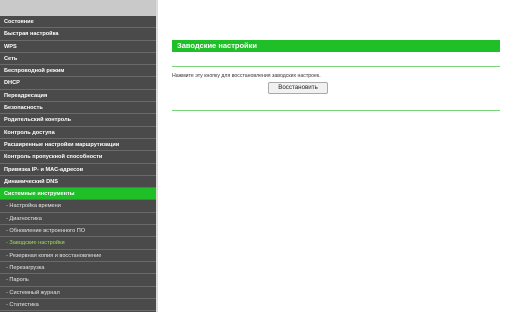  What do you see at coordinates (78, 8) in the screenshot?
I see `top-bar-left` at bounding box center [78, 8].